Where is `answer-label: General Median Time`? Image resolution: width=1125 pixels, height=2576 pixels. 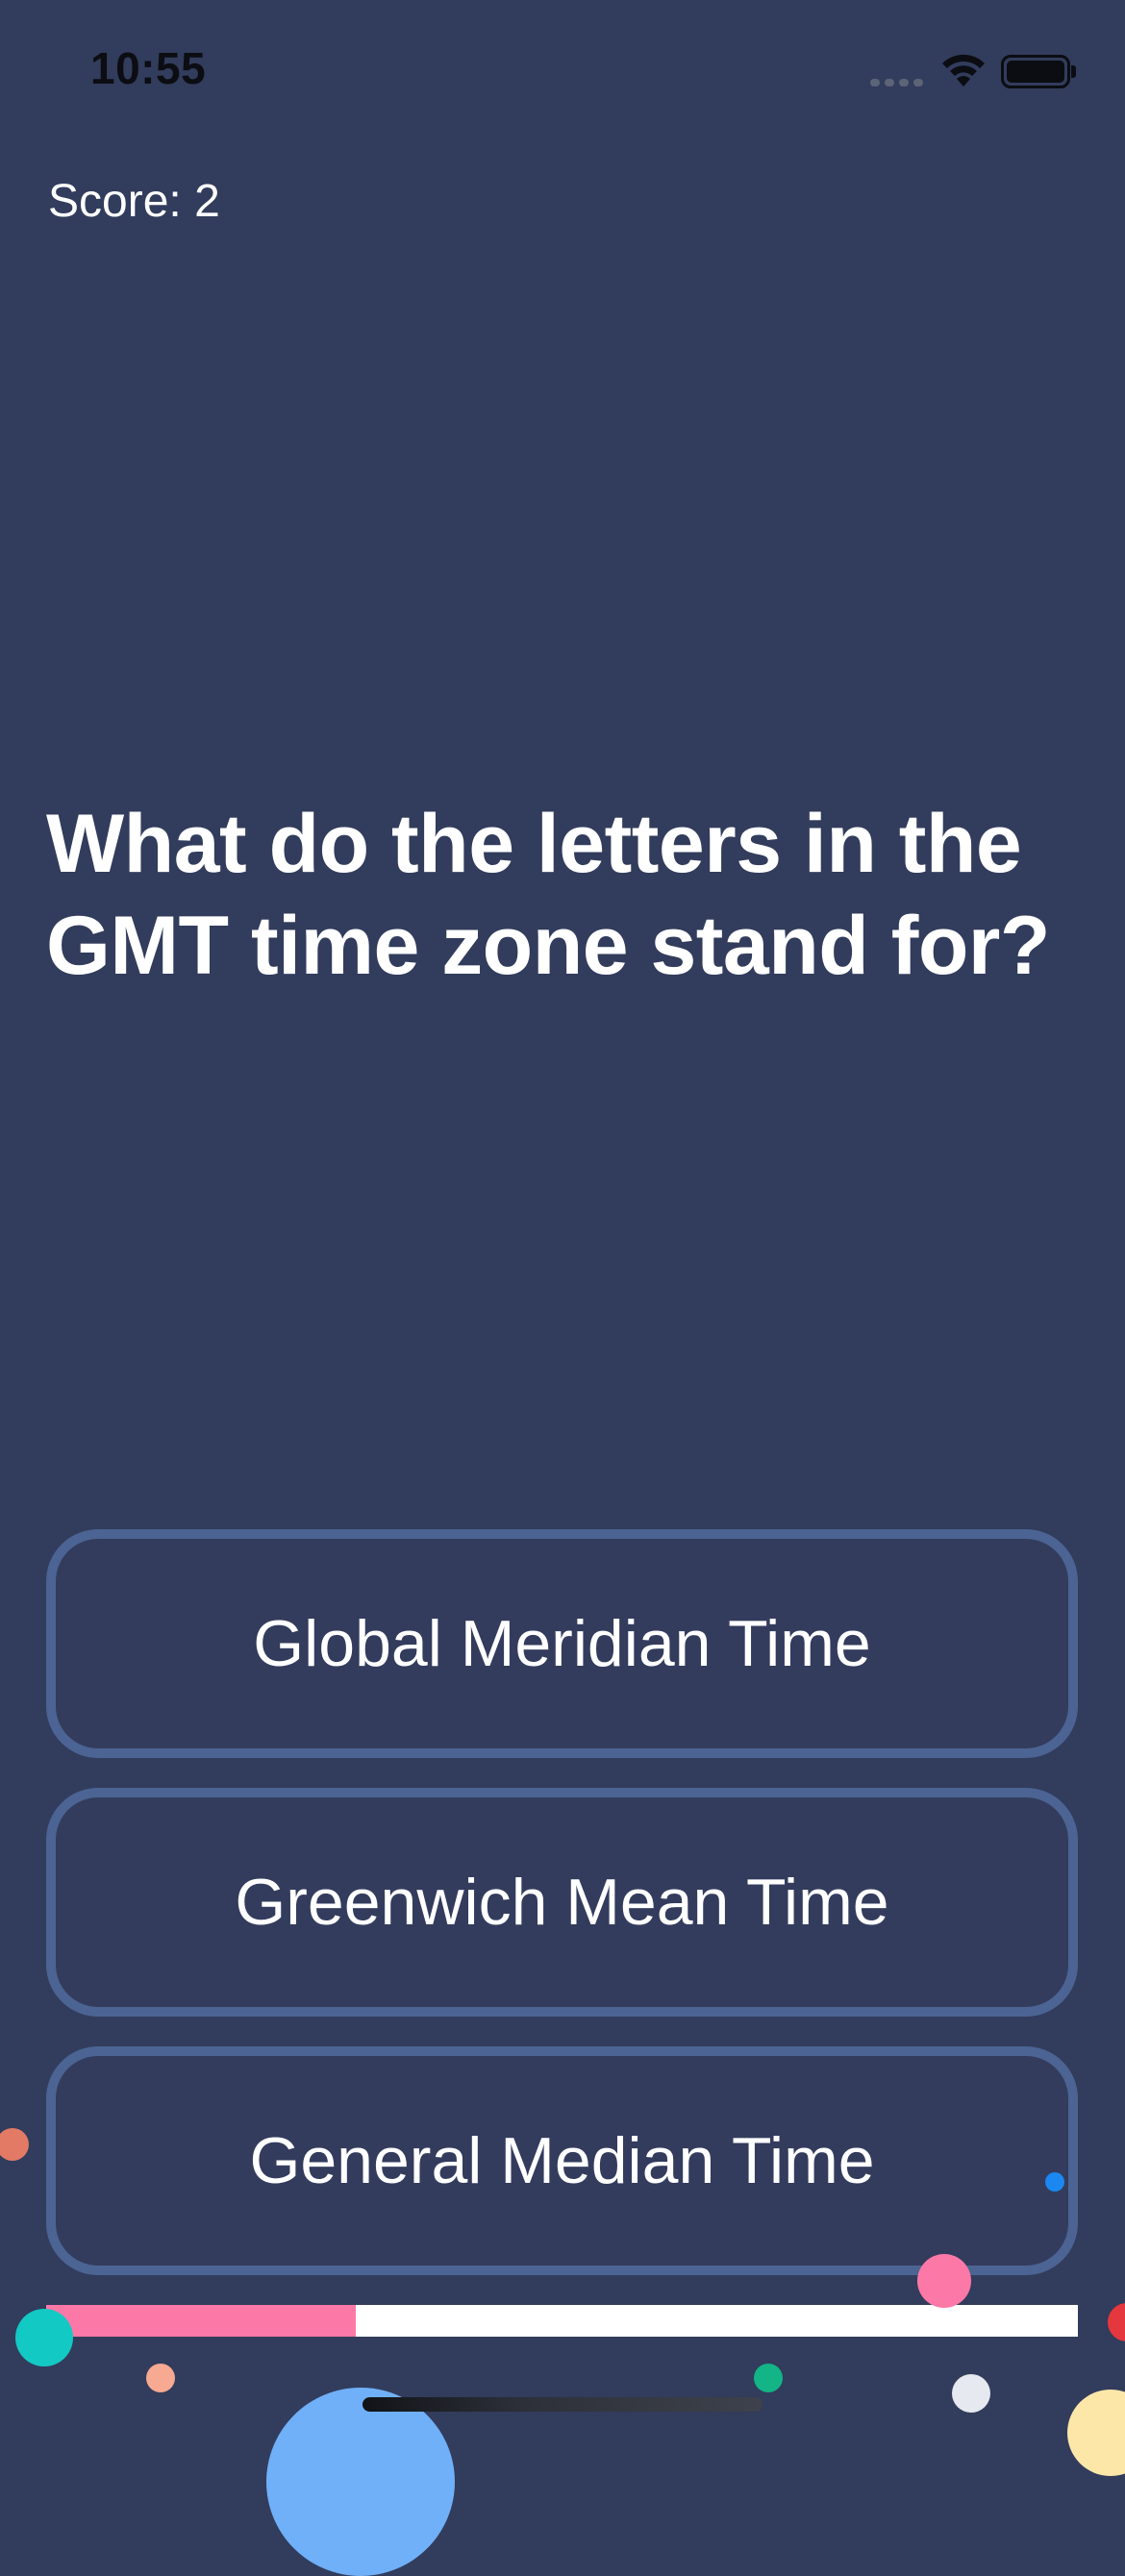 answer-label: General Median Time is located at coordinates (562, 2161).